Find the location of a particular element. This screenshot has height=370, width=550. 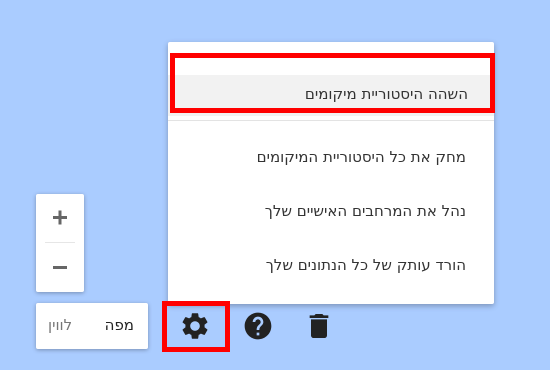

delete-button is located at coordinates (319, 326).